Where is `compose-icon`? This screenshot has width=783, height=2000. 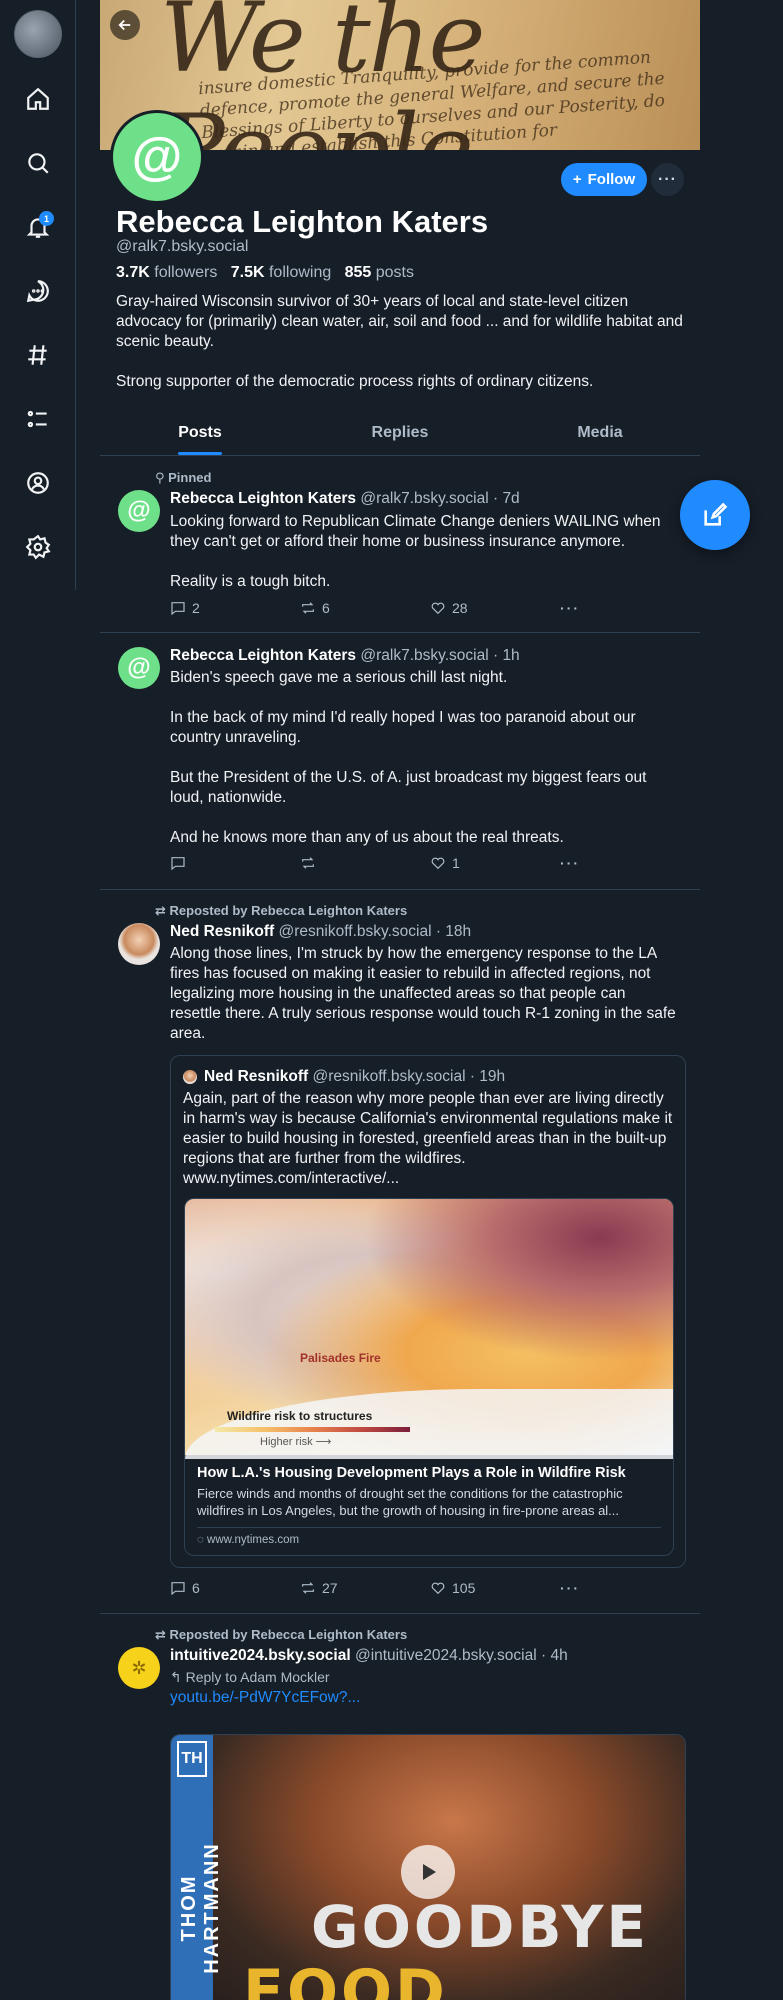
compose-icon is located at coordinates (716, 514).